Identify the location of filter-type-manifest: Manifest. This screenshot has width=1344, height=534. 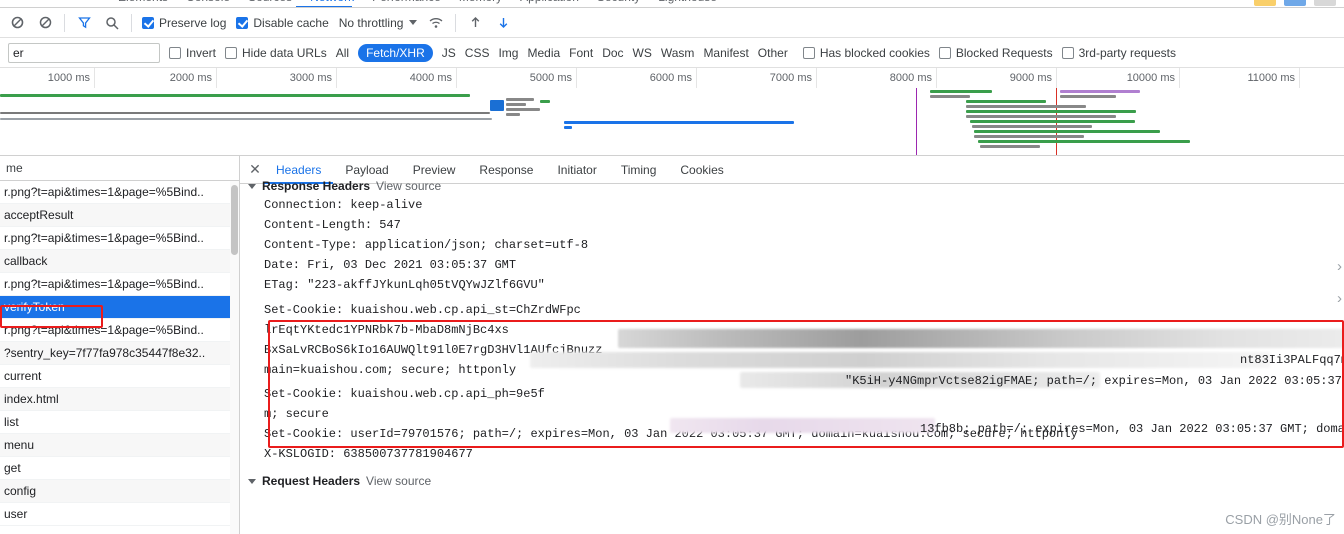
(725, 53).